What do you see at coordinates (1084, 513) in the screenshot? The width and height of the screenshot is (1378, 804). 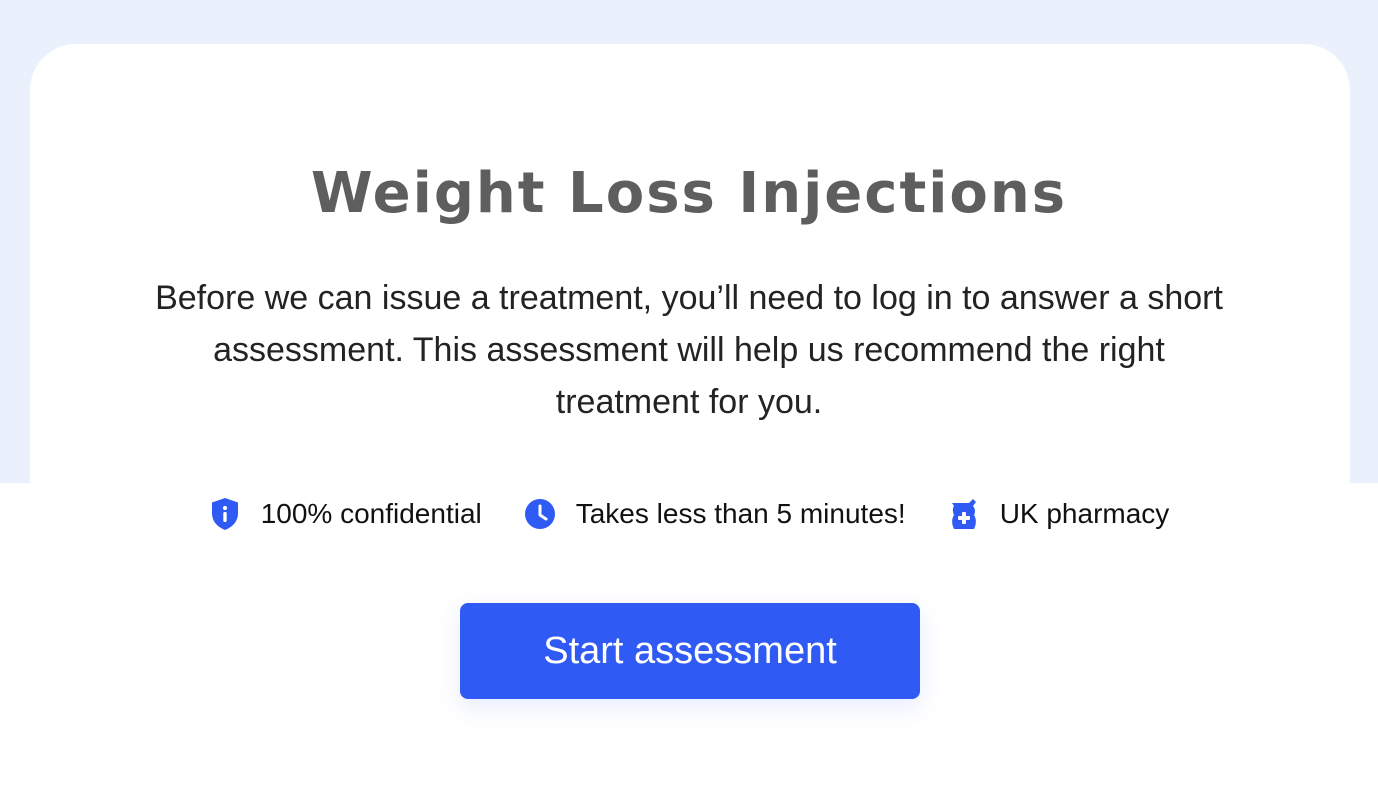 I see `feature-label: UK pharmacy` at bounding box center [1084, 513].